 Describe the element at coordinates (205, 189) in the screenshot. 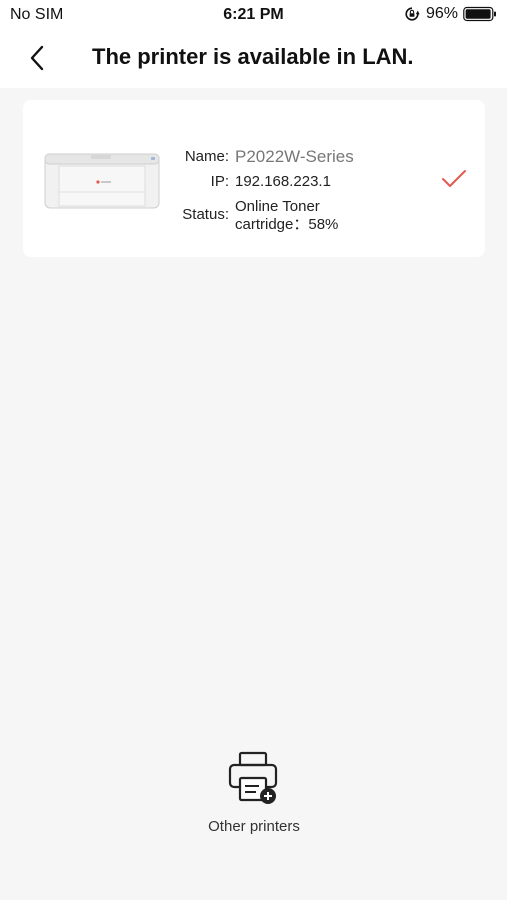

I see `printer-info-labels: Name: IP: Status:` at that location.